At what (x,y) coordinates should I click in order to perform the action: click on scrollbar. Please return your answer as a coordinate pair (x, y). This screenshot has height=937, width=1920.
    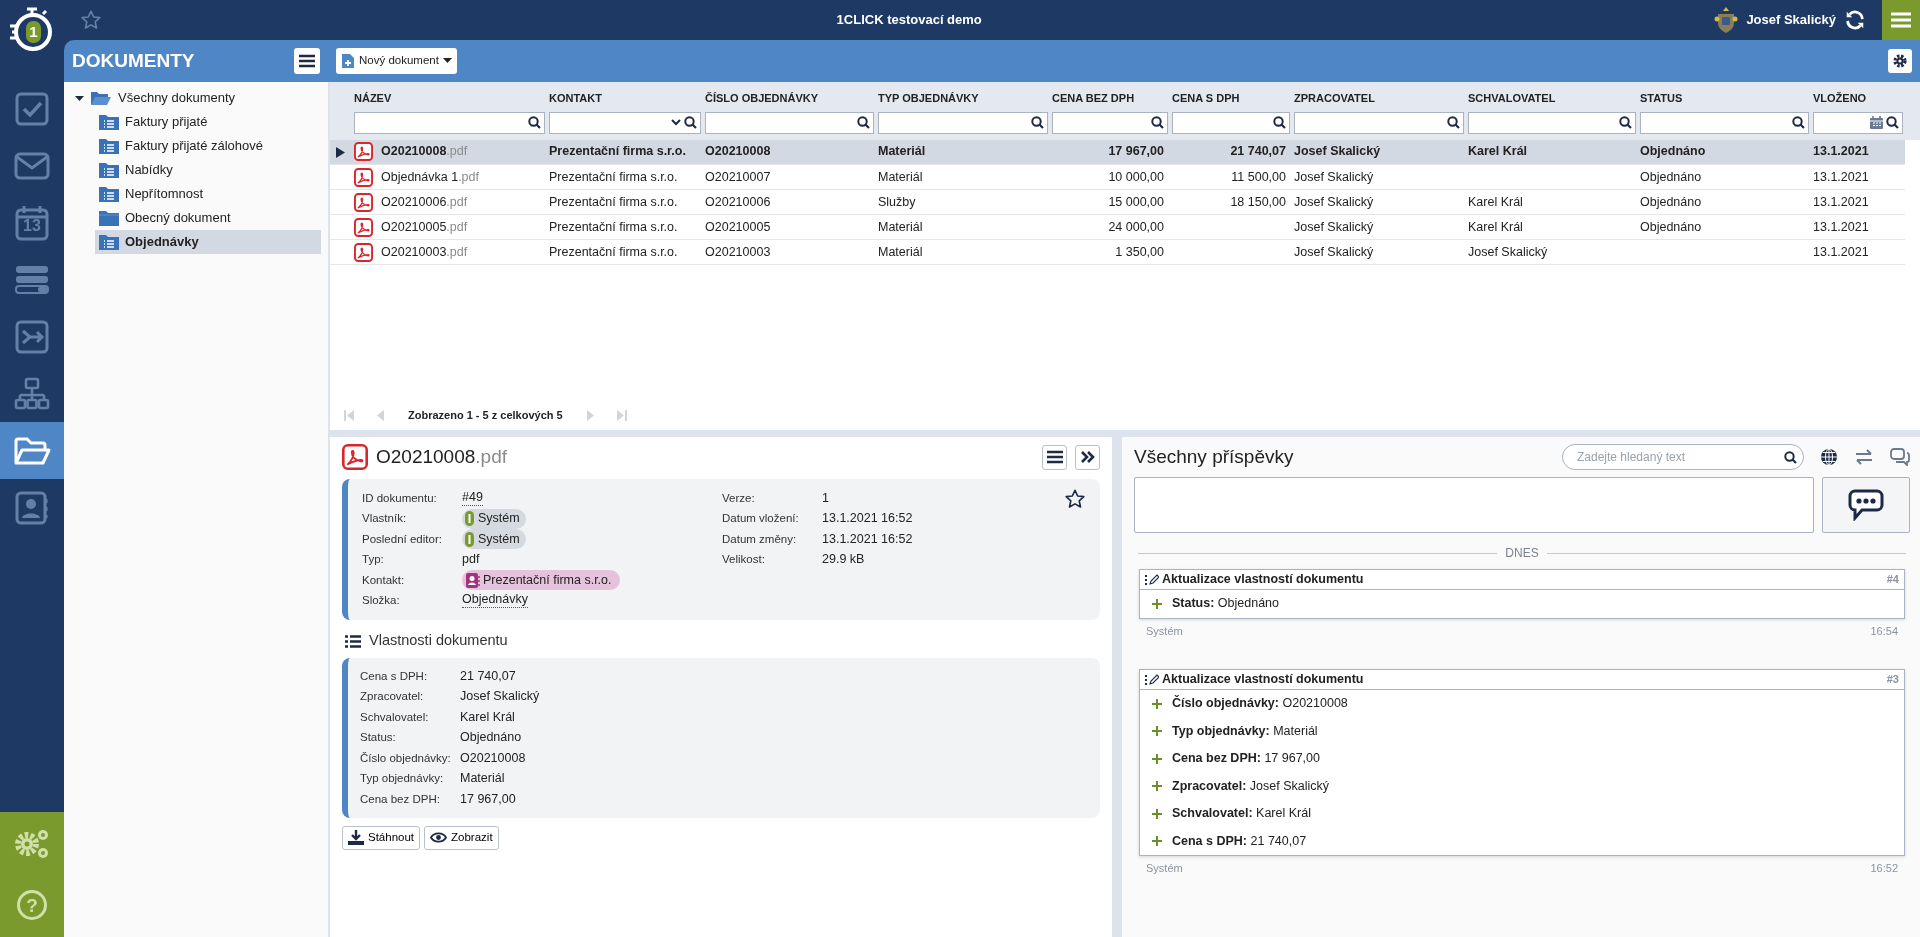
    Looking at the image, I should click on (1117, 687).